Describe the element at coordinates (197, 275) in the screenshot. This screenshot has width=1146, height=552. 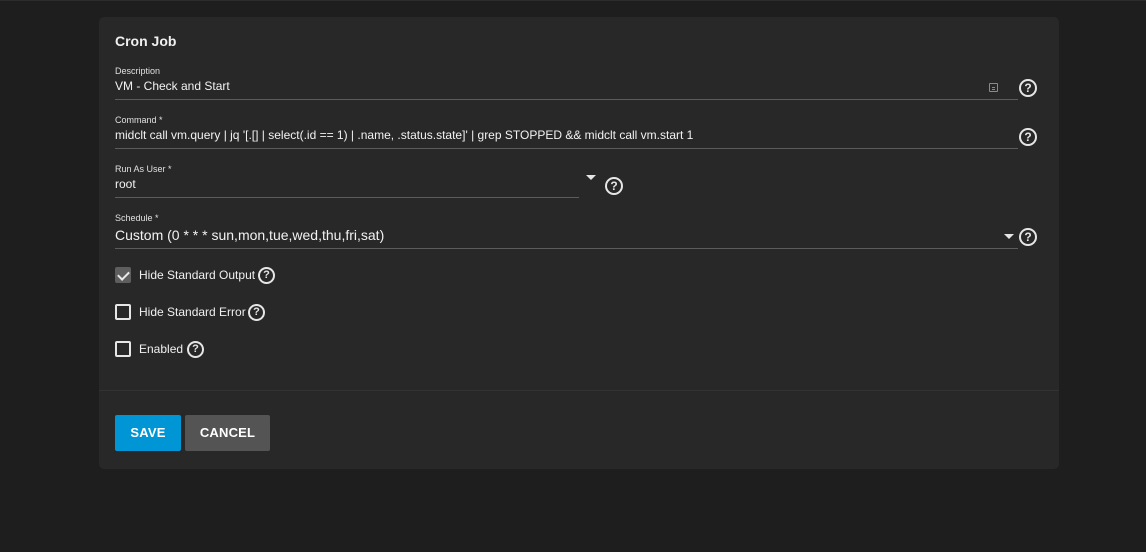
I see `hide-stdout-label: Hide Standard Output` at that location.